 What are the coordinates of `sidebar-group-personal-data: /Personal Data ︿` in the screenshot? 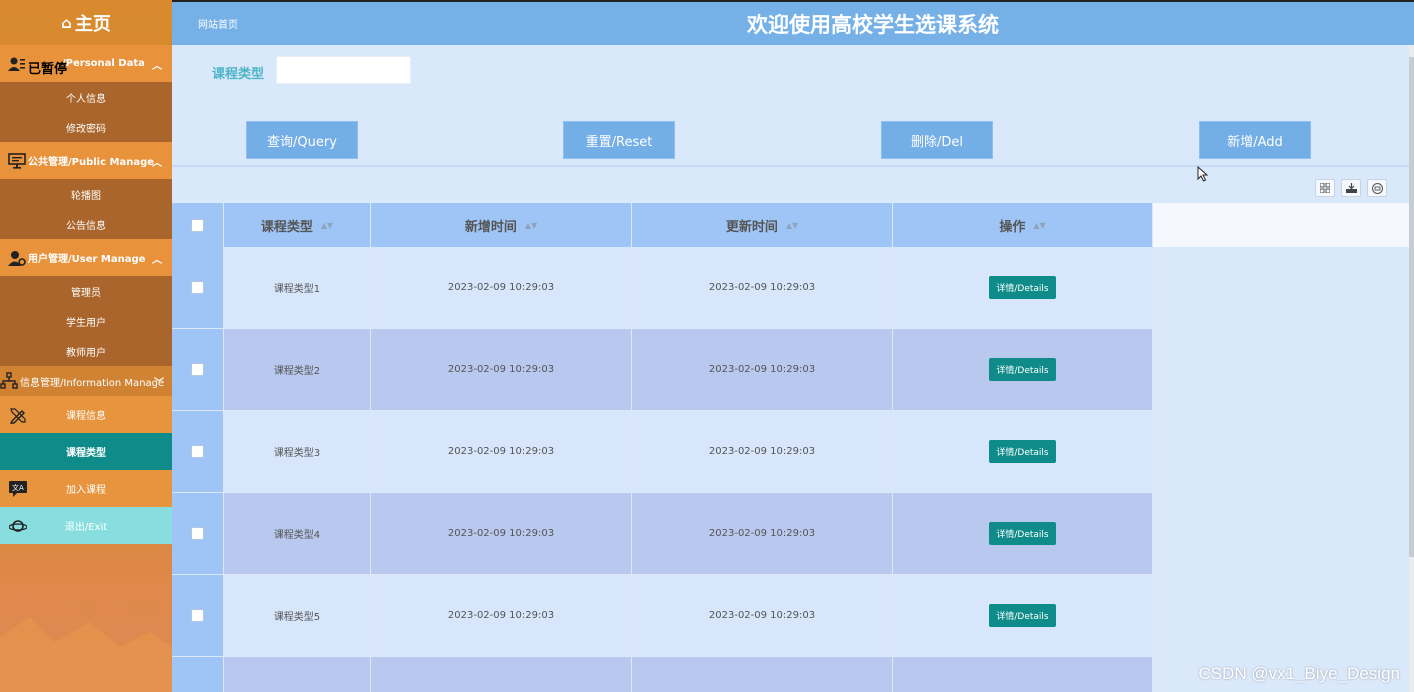 It's located at (86, 63).